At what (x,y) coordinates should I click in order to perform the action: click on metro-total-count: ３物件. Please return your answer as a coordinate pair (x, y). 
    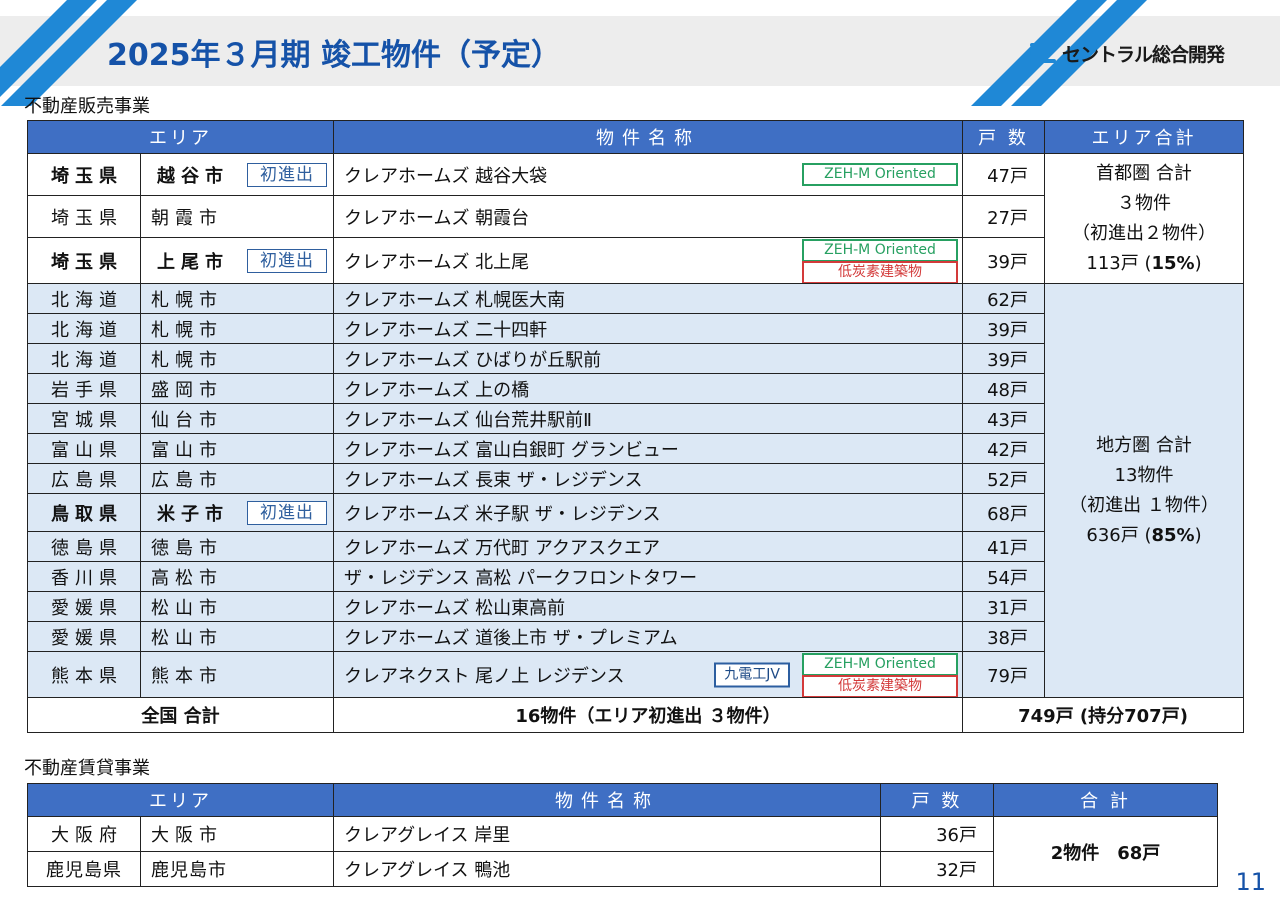
    Looking at the image, I should click on (1144, 203).